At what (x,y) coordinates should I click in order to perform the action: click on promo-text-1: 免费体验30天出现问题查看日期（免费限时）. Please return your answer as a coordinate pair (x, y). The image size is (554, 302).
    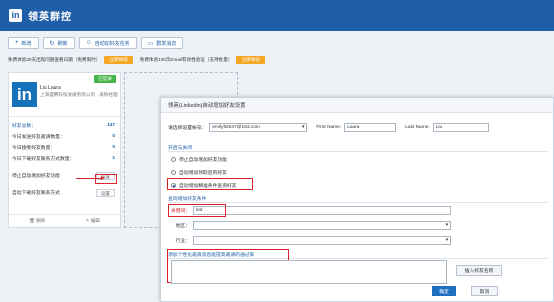
    Looking at the image, I should click on (54, 59).